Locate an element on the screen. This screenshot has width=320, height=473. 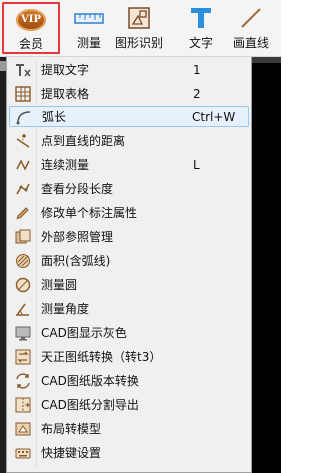
menu-item-continuous-measure: 连续测量 L is located at coordinates (129, 164).